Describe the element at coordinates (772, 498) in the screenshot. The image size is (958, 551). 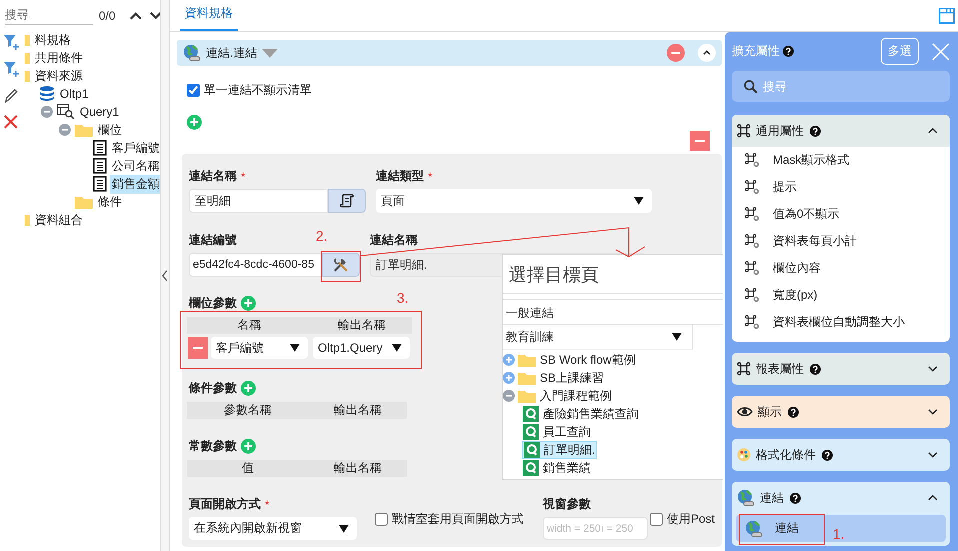
I see `section-title: 連結` at that location.